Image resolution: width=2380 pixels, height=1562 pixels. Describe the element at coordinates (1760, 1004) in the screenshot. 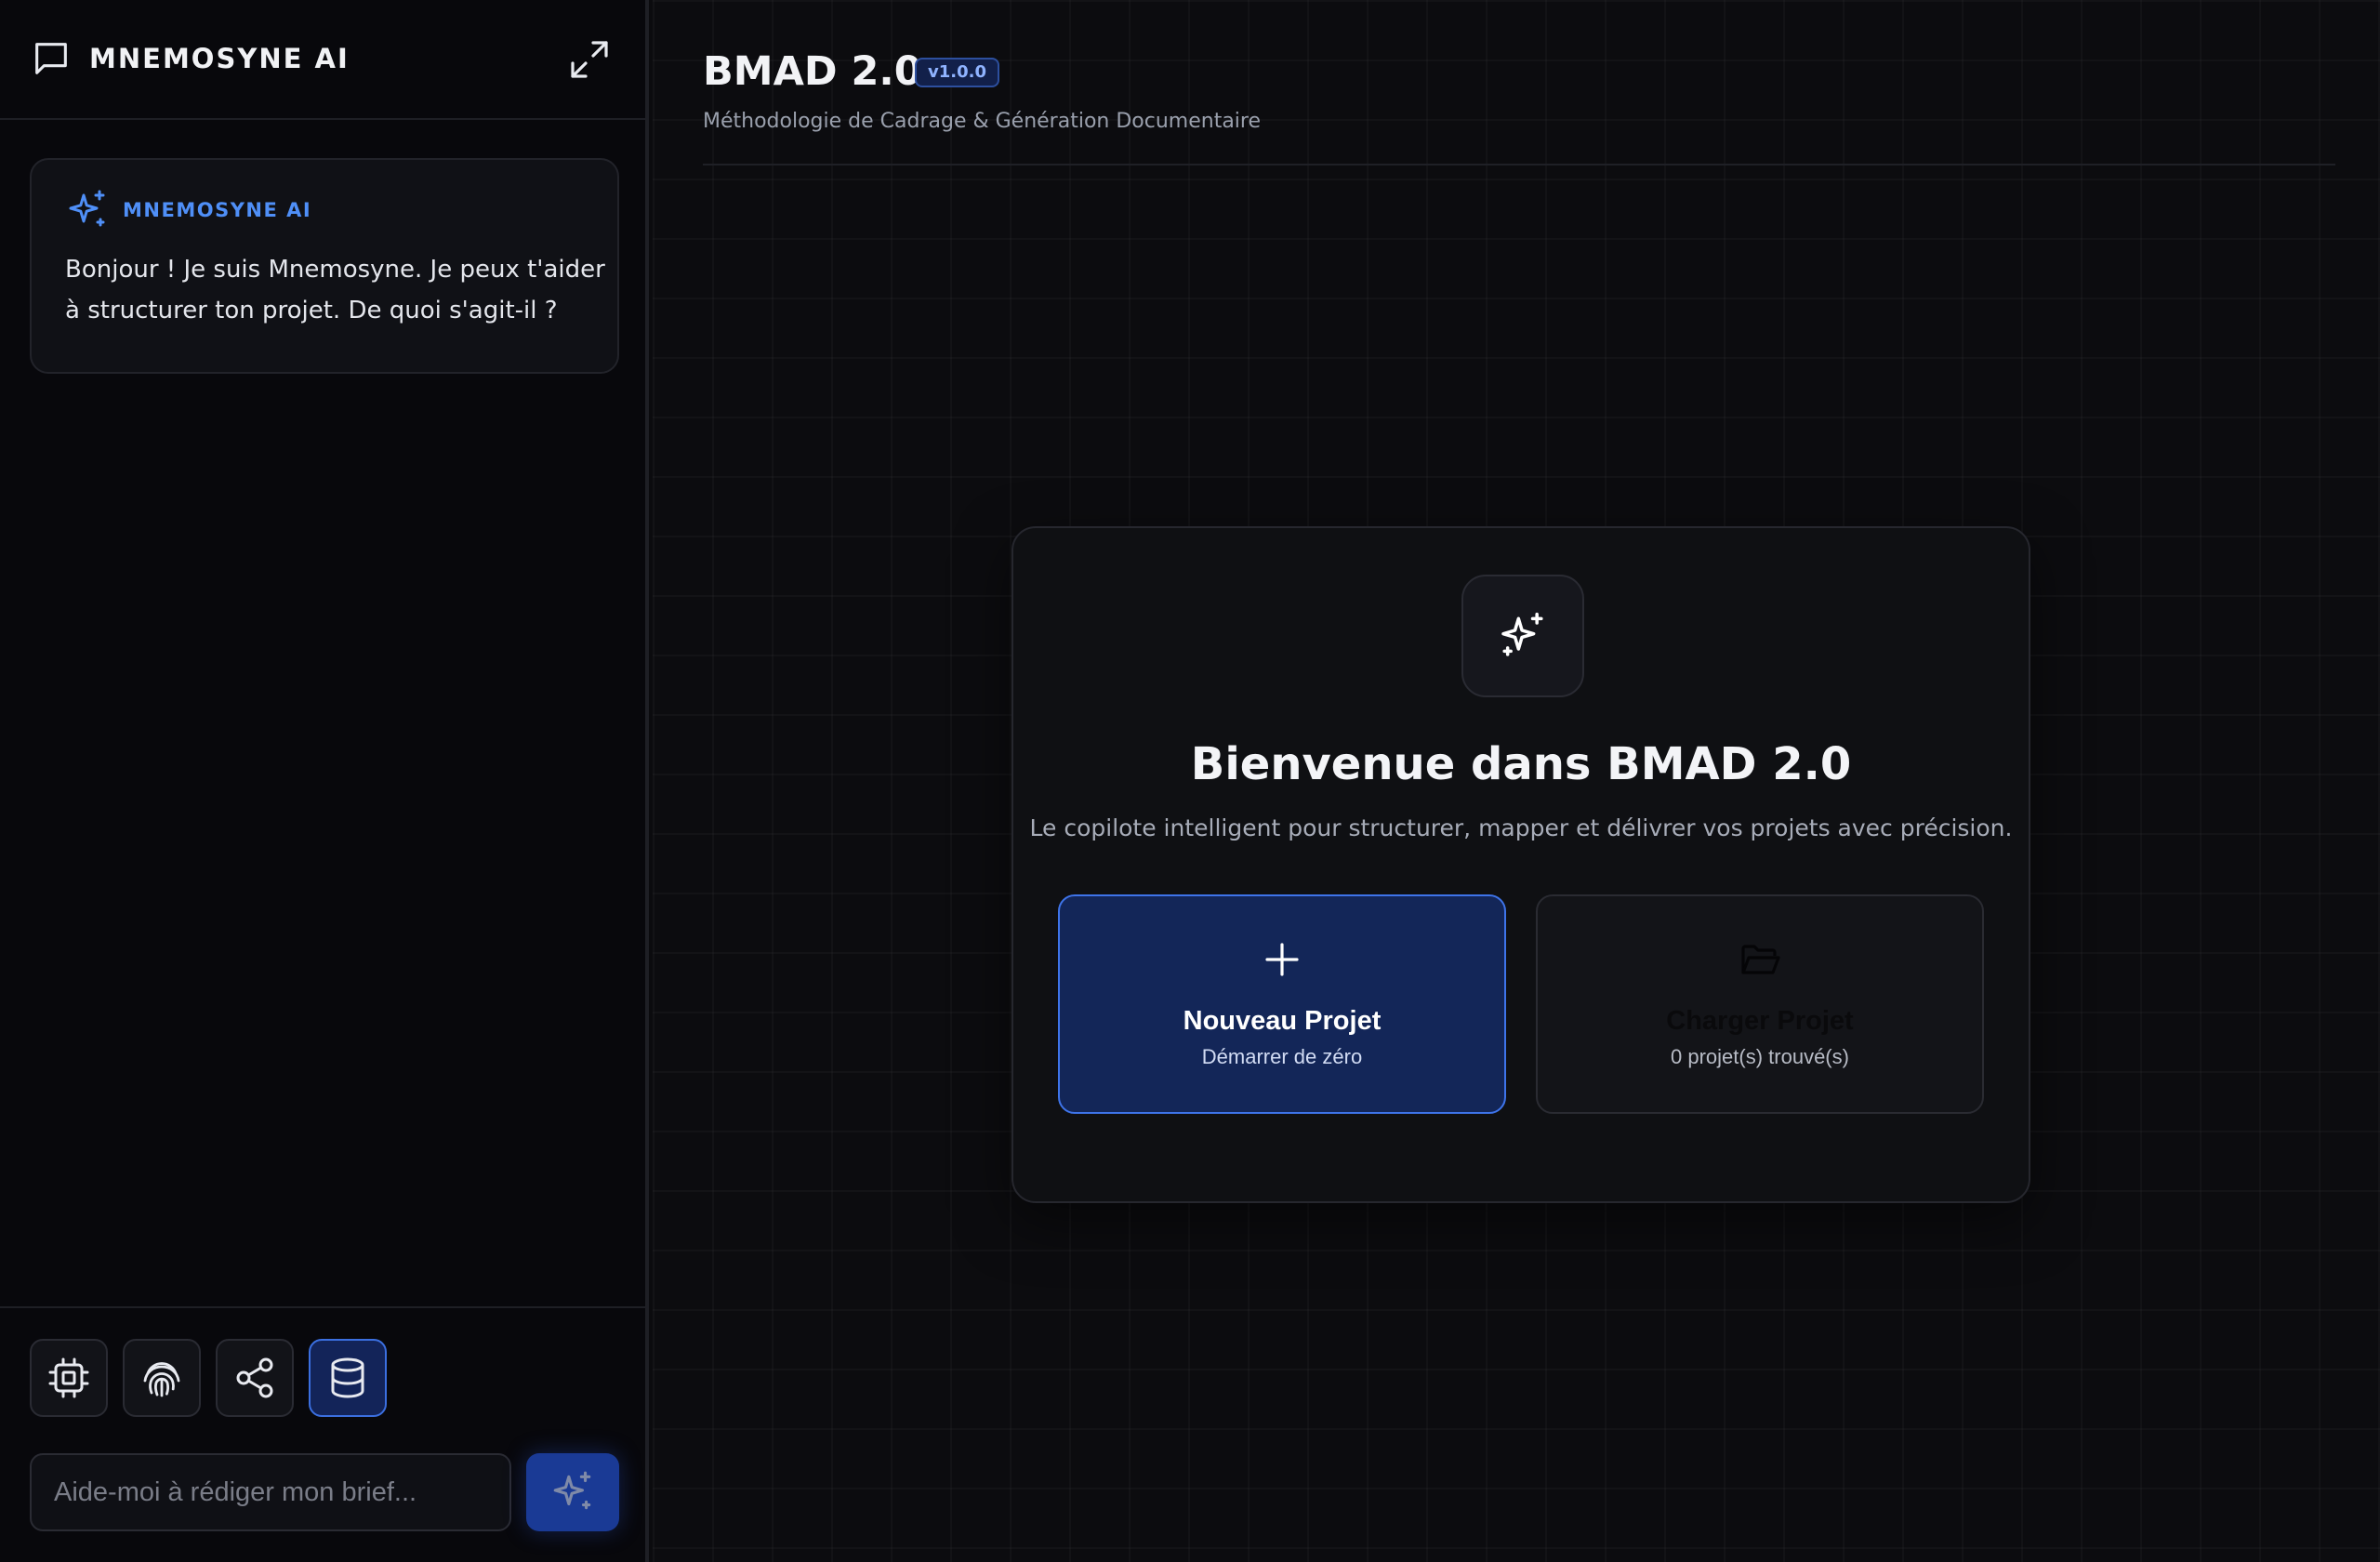

I see `load-project-button: Charger Projet 0 projet(s) trouvé(s)` at that location.